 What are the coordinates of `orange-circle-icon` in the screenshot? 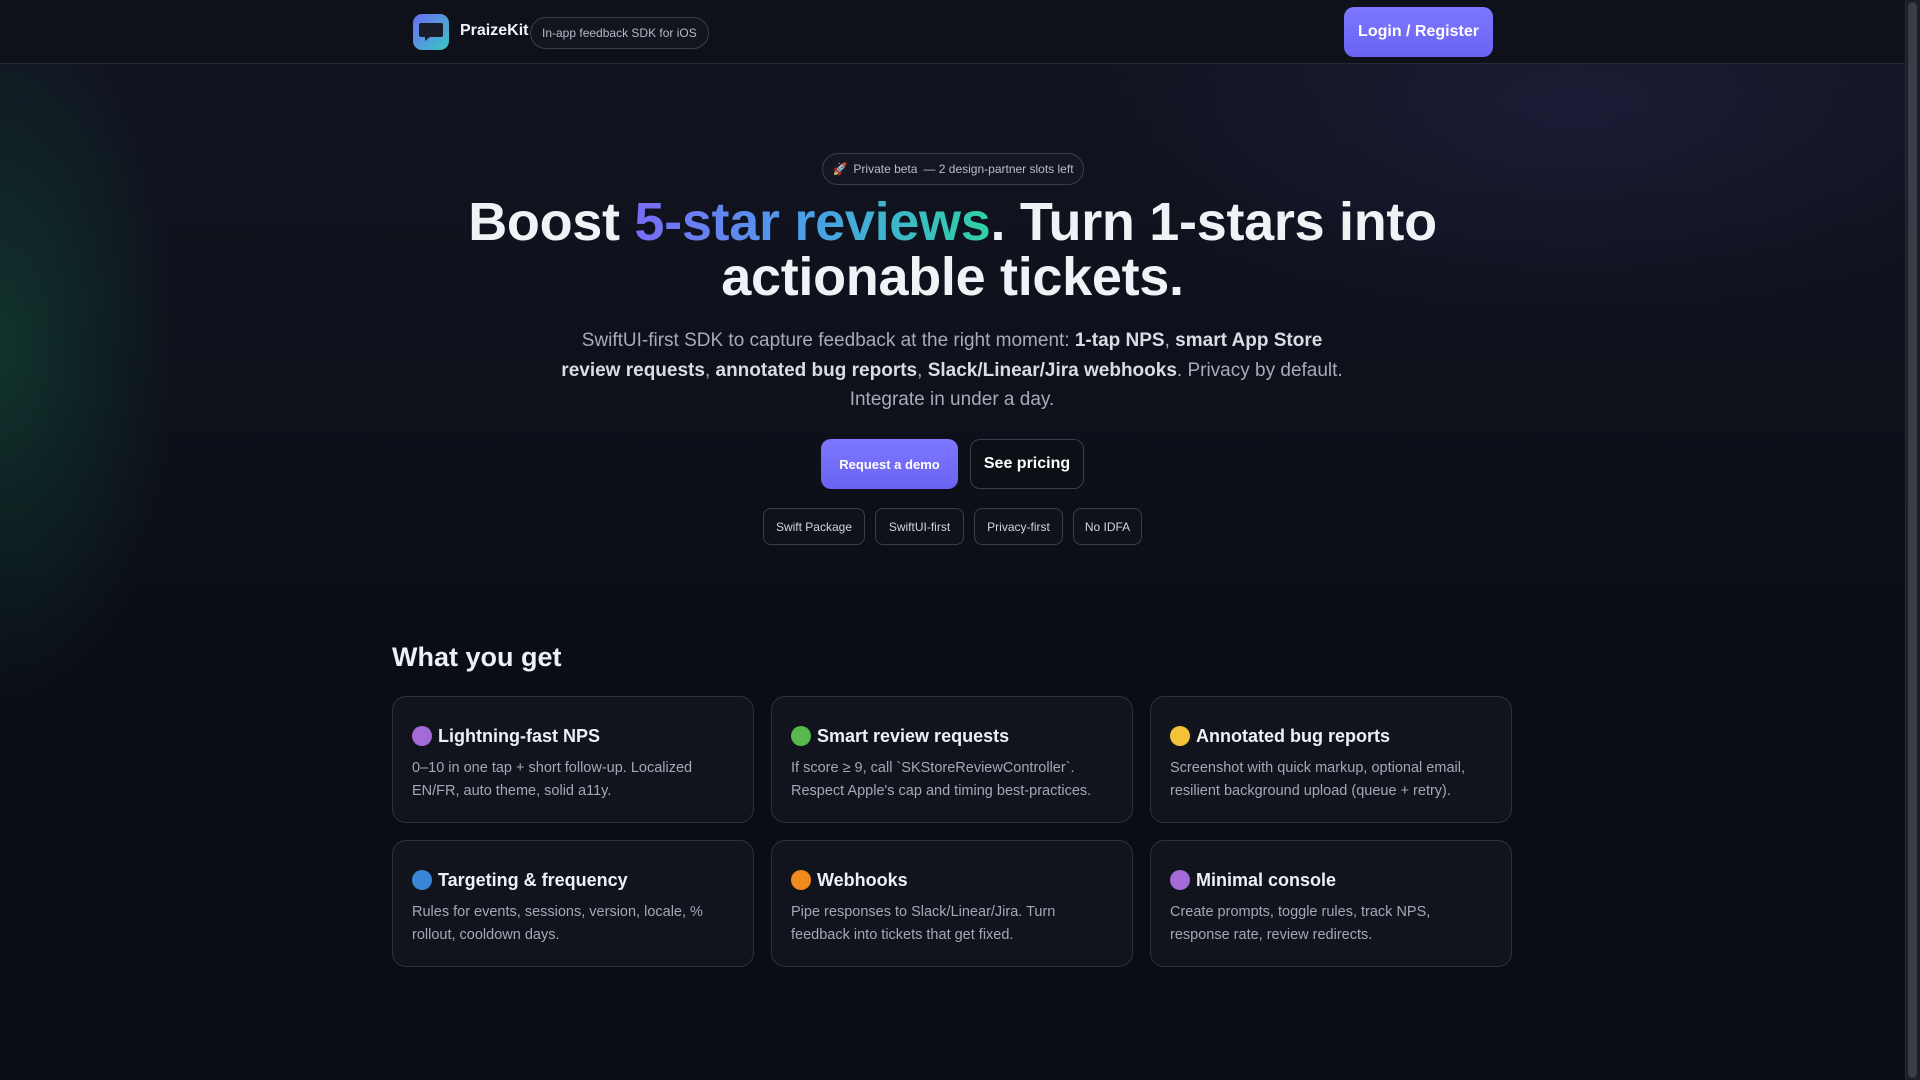 It's located at (801, 880).